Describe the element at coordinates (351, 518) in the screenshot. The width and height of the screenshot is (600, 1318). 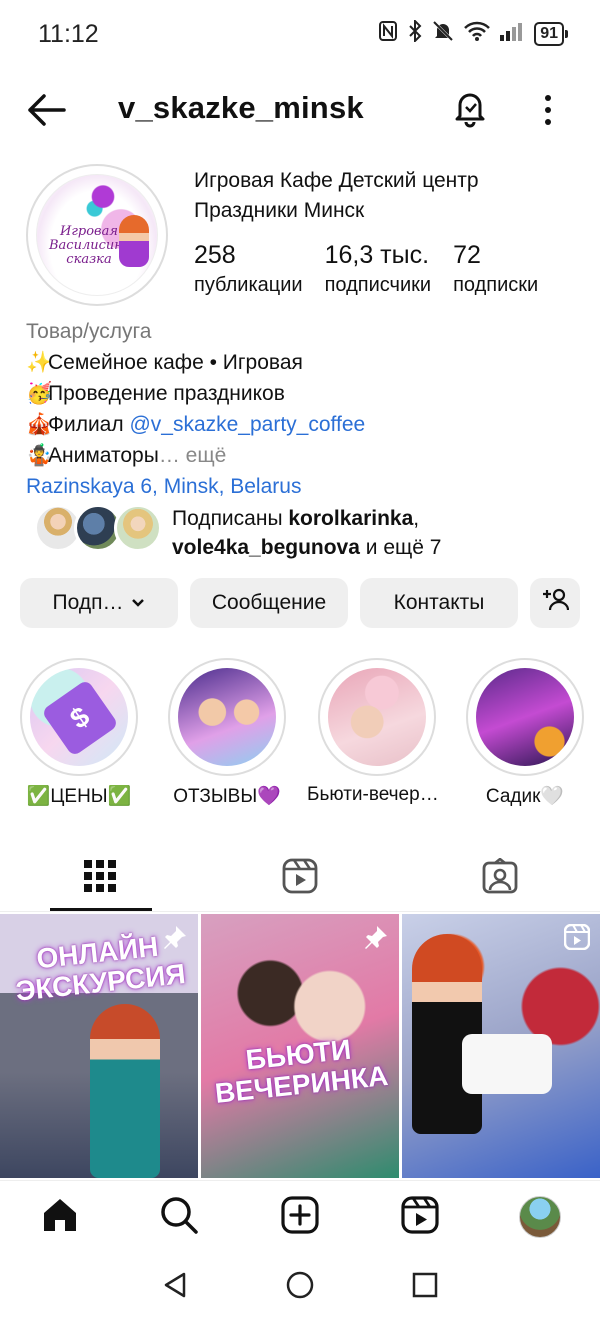
I see `follower-username: korolkarinka` at that location.